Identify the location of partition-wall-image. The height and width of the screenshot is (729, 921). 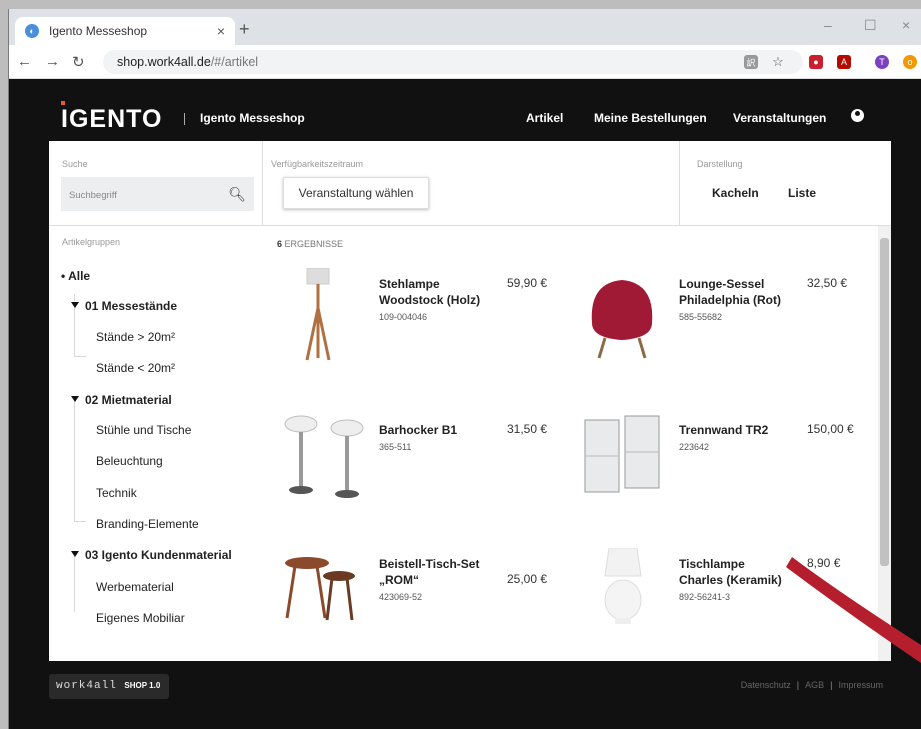
(622, 454).